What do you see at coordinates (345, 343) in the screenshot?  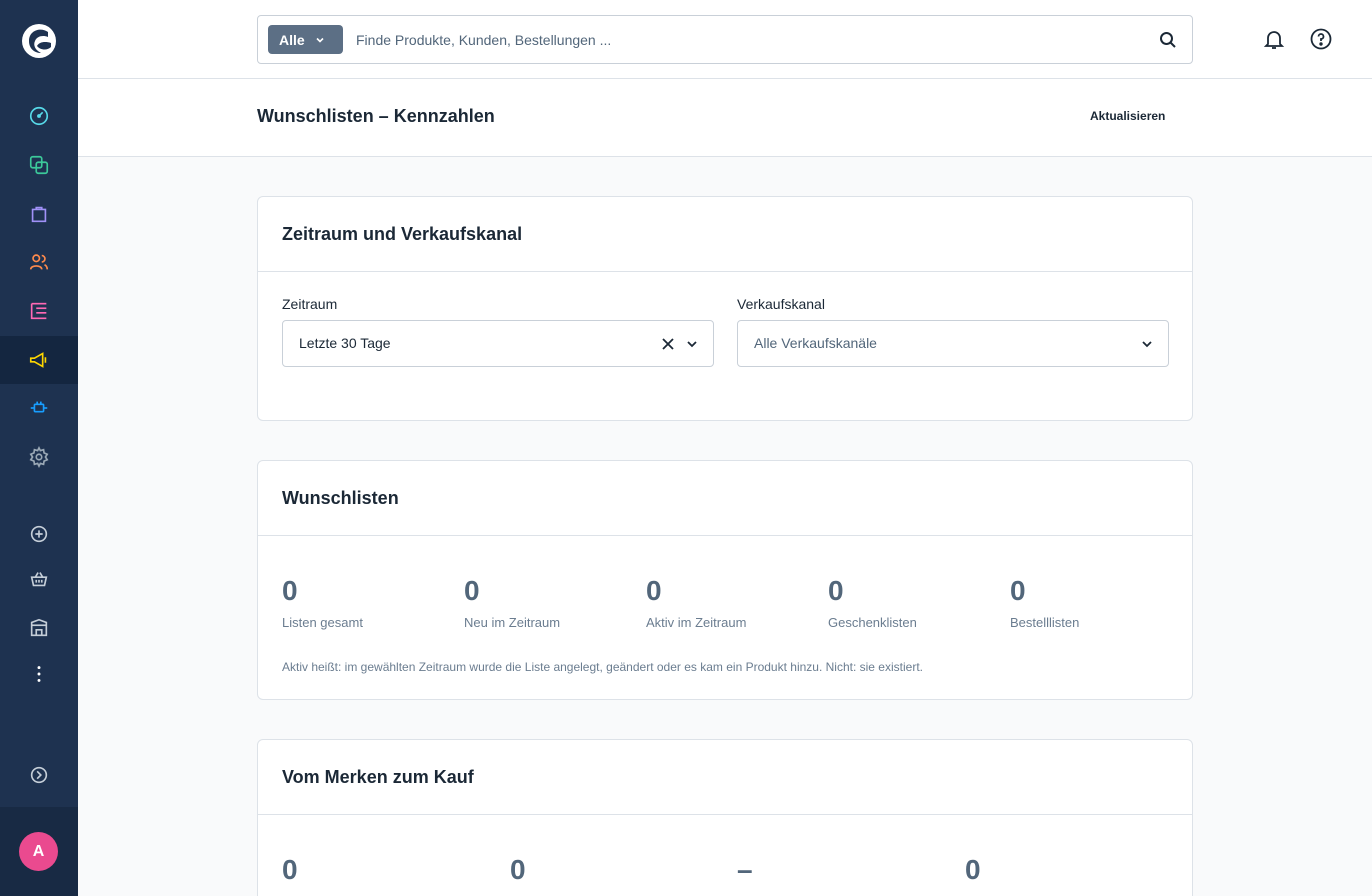 I see `period-value: Letzte 30 Tage` at bounding box center [345, 343].